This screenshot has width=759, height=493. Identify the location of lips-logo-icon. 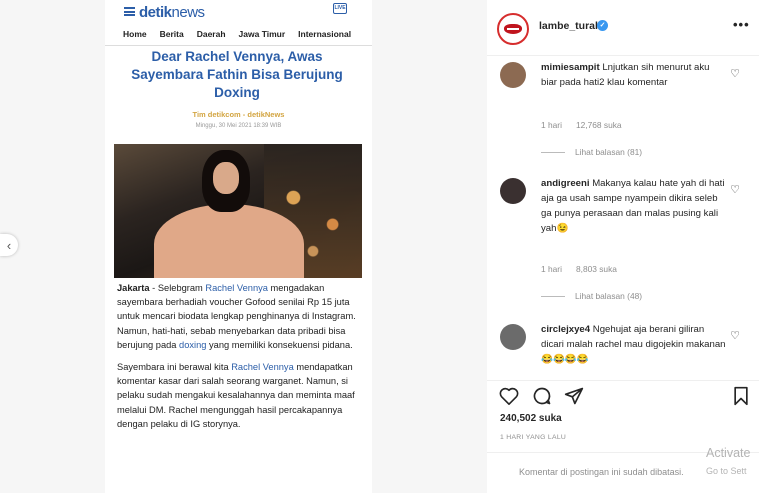
(513, 29).